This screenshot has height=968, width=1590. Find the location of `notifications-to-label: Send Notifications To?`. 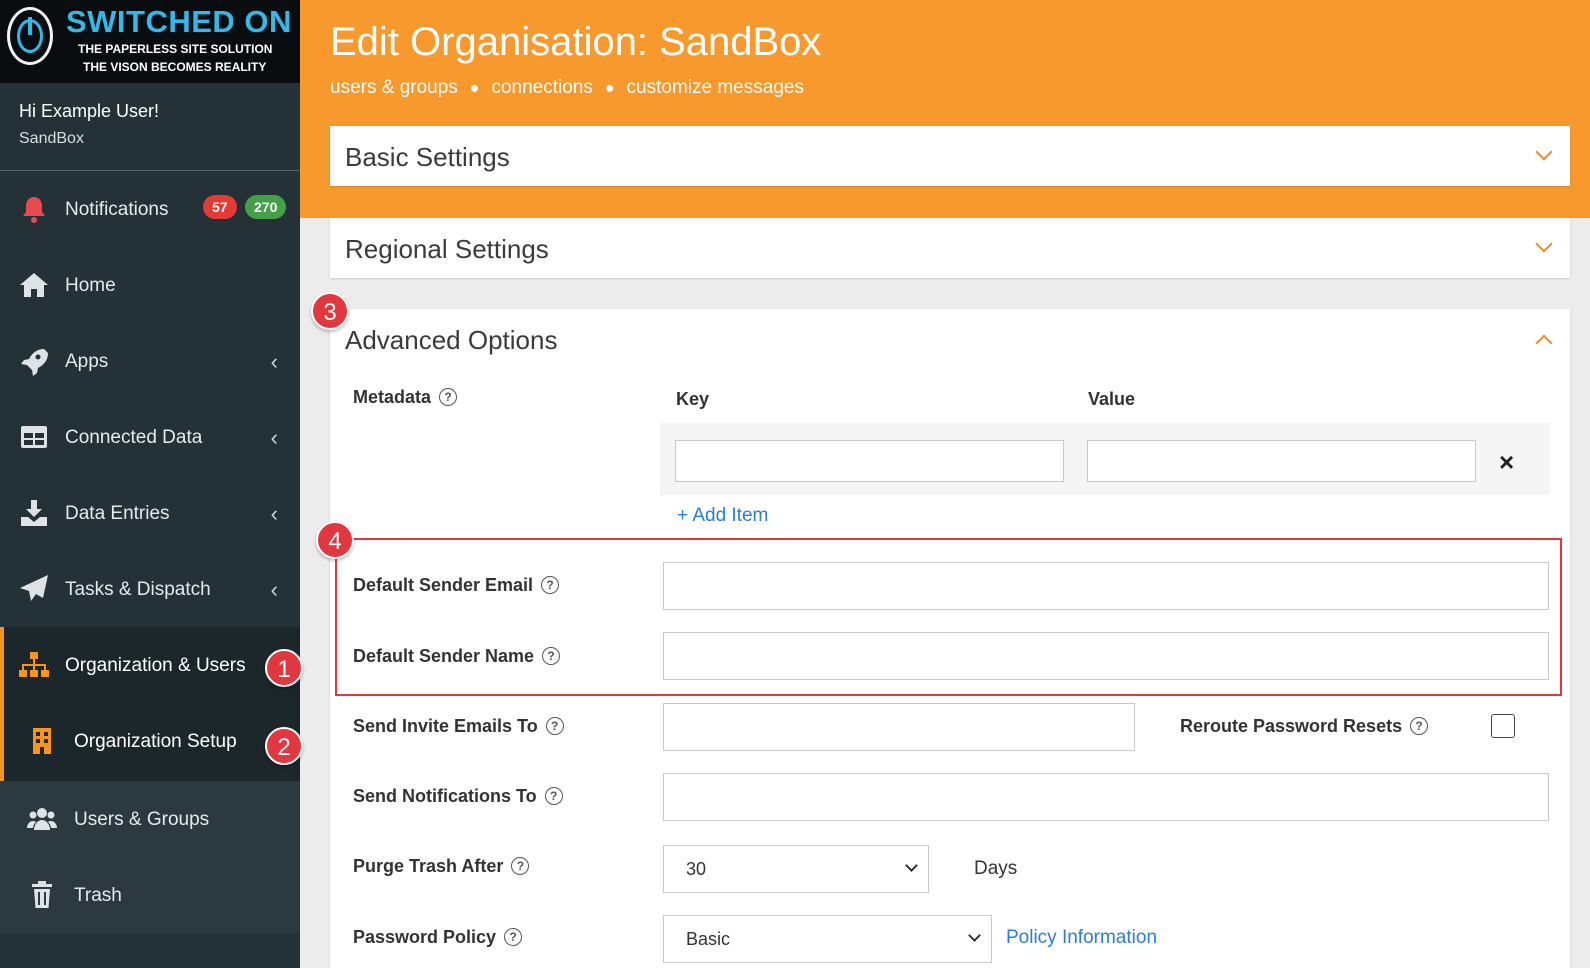

notifications-to-label: Send Notifications To? is located at coordinates (458, 796).